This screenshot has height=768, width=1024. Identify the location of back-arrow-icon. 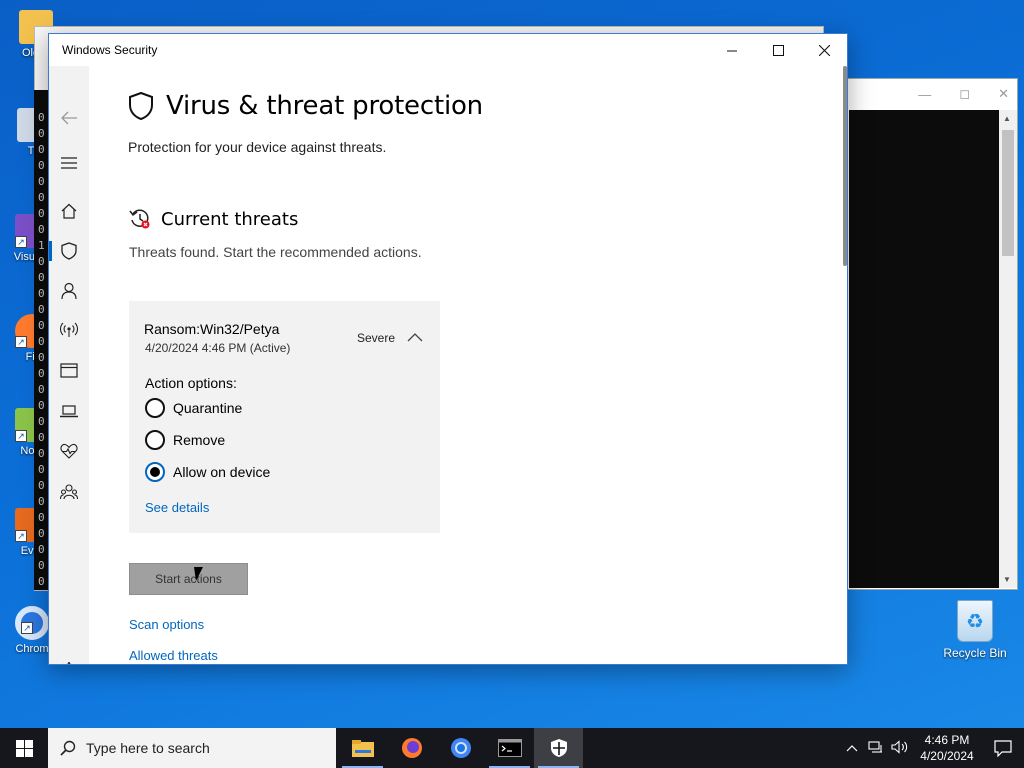
(69, 118).